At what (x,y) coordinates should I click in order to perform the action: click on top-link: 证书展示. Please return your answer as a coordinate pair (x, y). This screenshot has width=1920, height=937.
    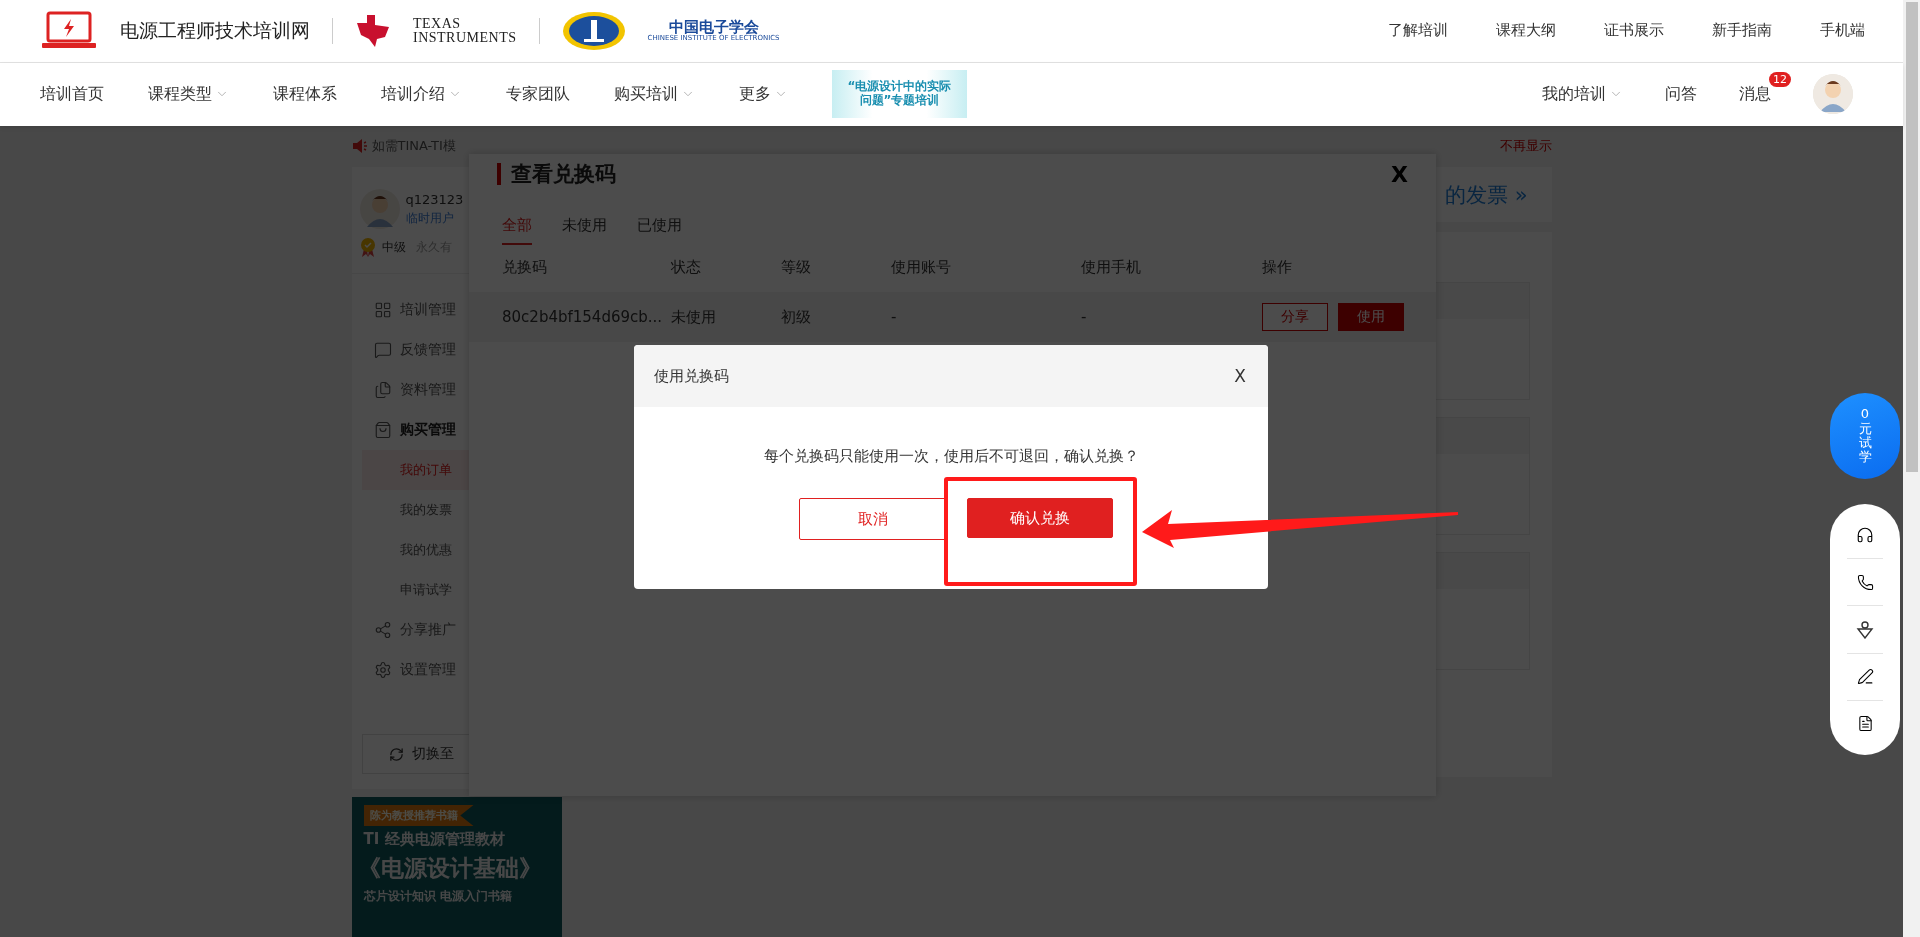
    Looking at the image, I should click on (1634, 31).